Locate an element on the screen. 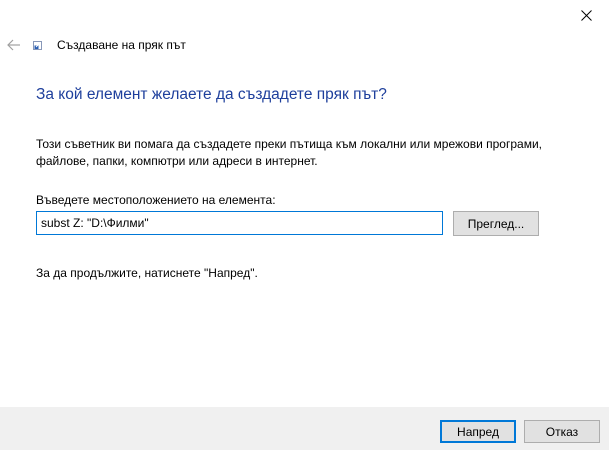 Image resolution: width=609 pixels, height=450 pixels. close-icon is located at coordinates (586, 15).